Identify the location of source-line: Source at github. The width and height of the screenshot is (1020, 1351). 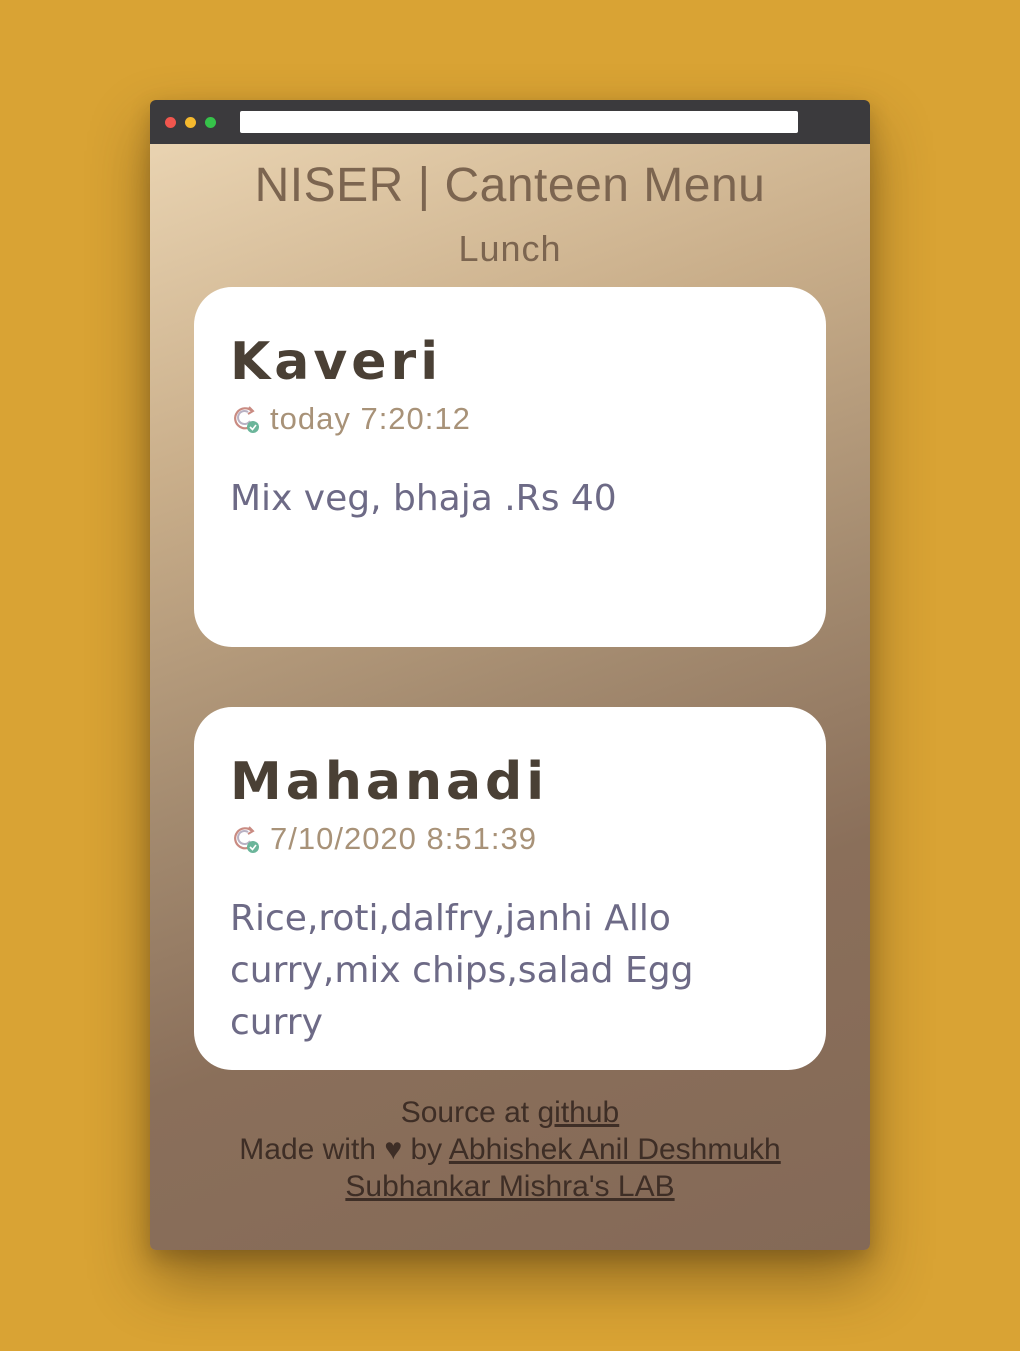
(510, 1112).